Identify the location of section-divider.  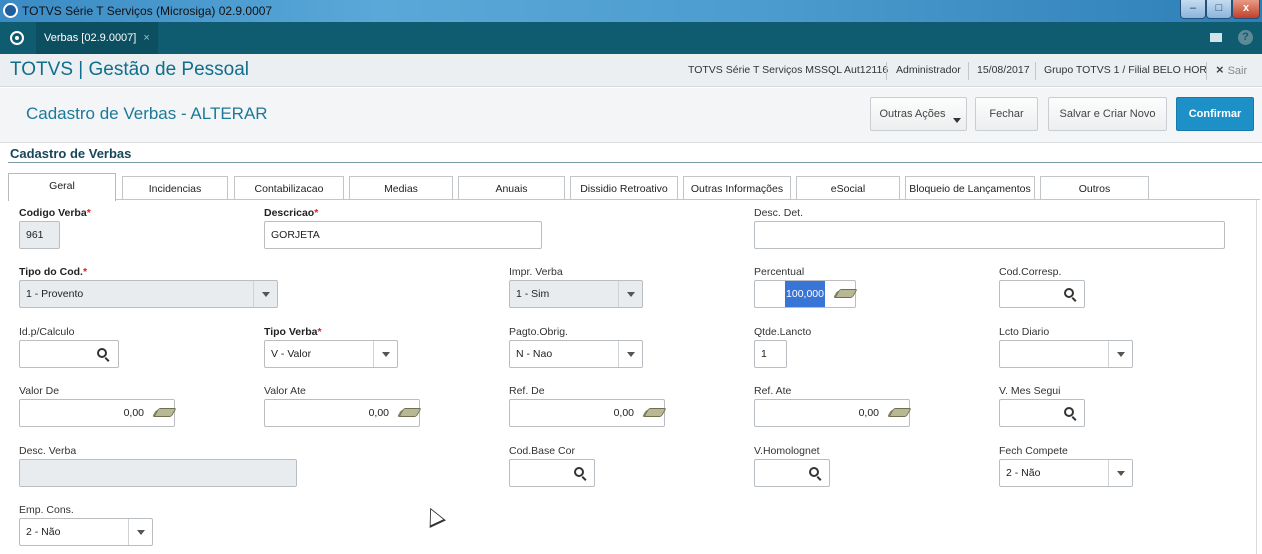
(635, 162).